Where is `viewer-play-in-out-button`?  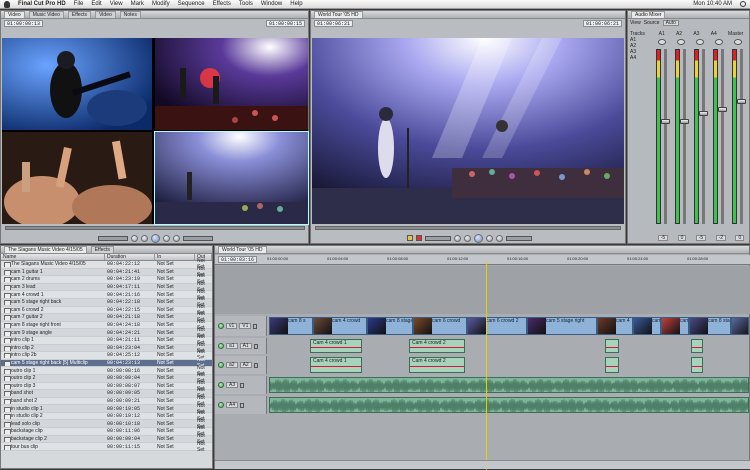 viewer-play-in-out-button is located at coordinates (144, 238).